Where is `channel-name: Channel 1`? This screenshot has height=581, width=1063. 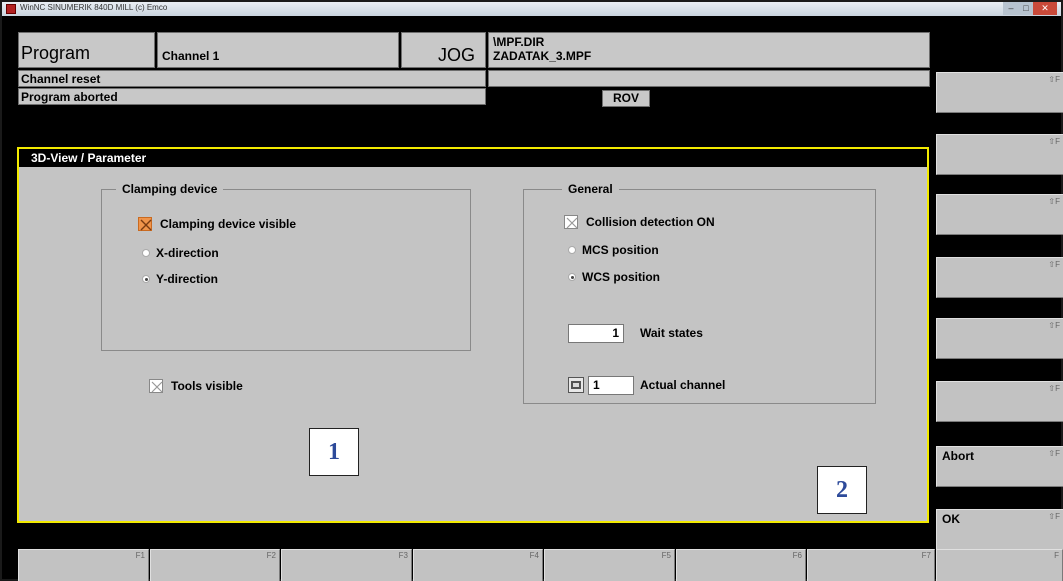
channel-name: Channel 1 is located at coordinates (278, 50).